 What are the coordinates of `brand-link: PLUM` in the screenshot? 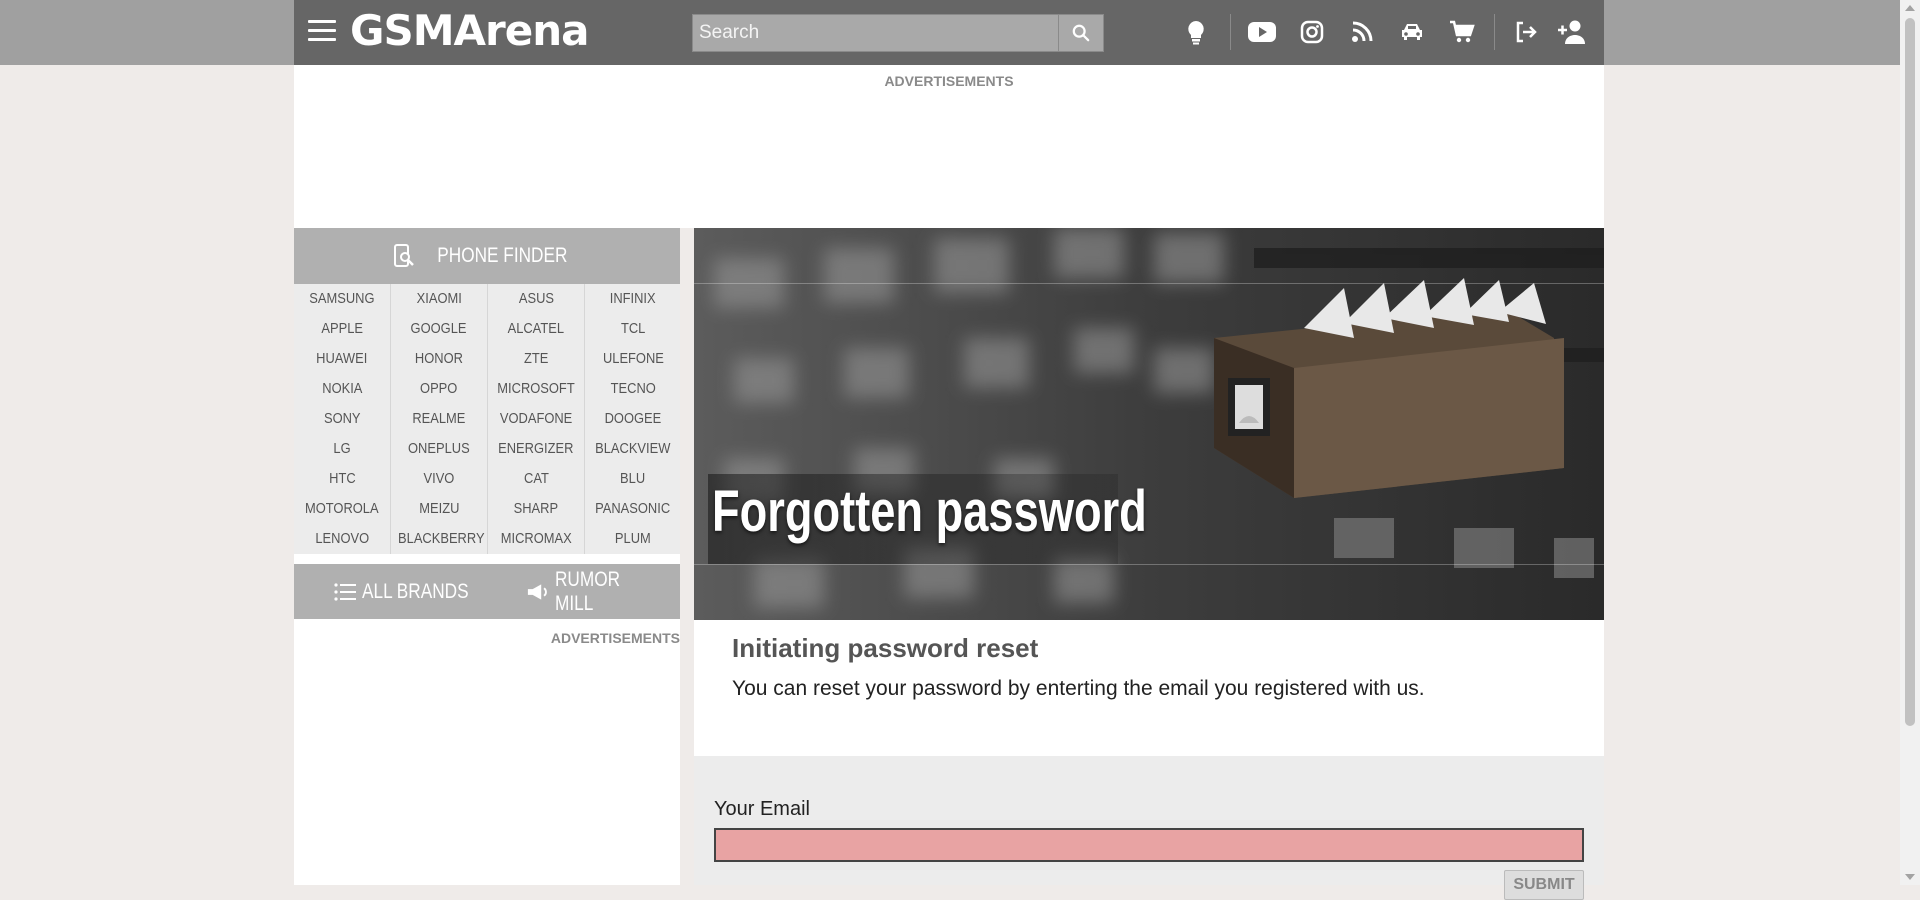 It's located at (633, 539).